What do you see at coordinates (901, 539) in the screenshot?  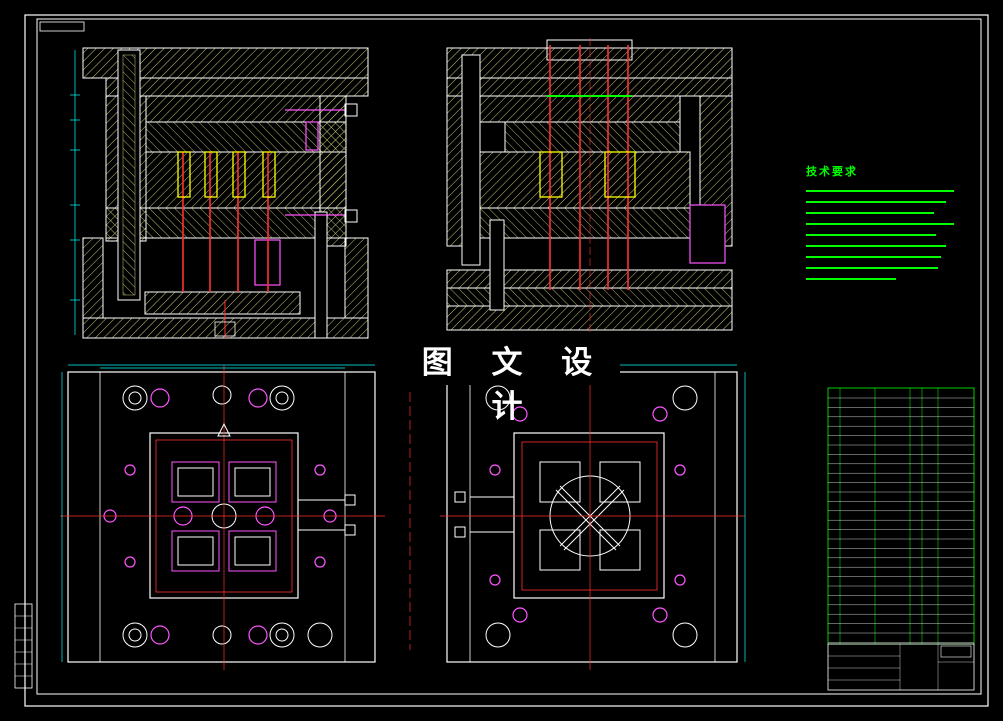 I see `parts-list-table` at bounding box center [901, 539].